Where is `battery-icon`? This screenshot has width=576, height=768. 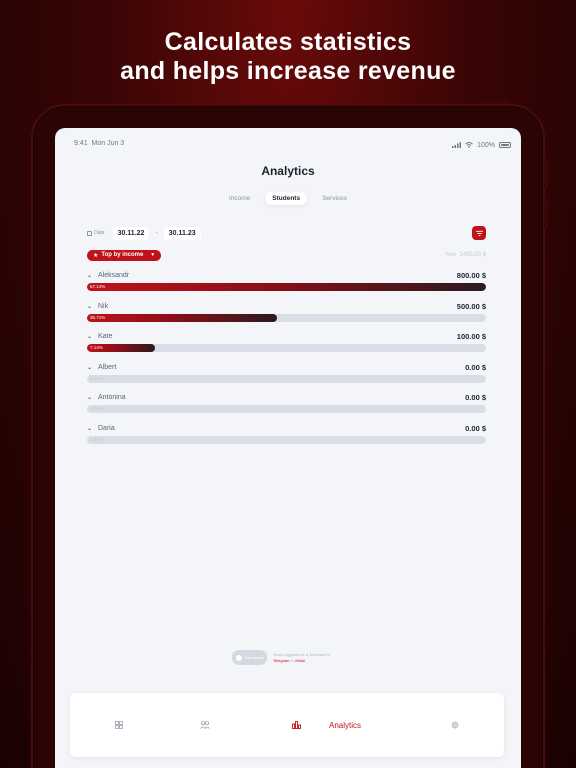
battery-icon is located at coordinates (505, 145).